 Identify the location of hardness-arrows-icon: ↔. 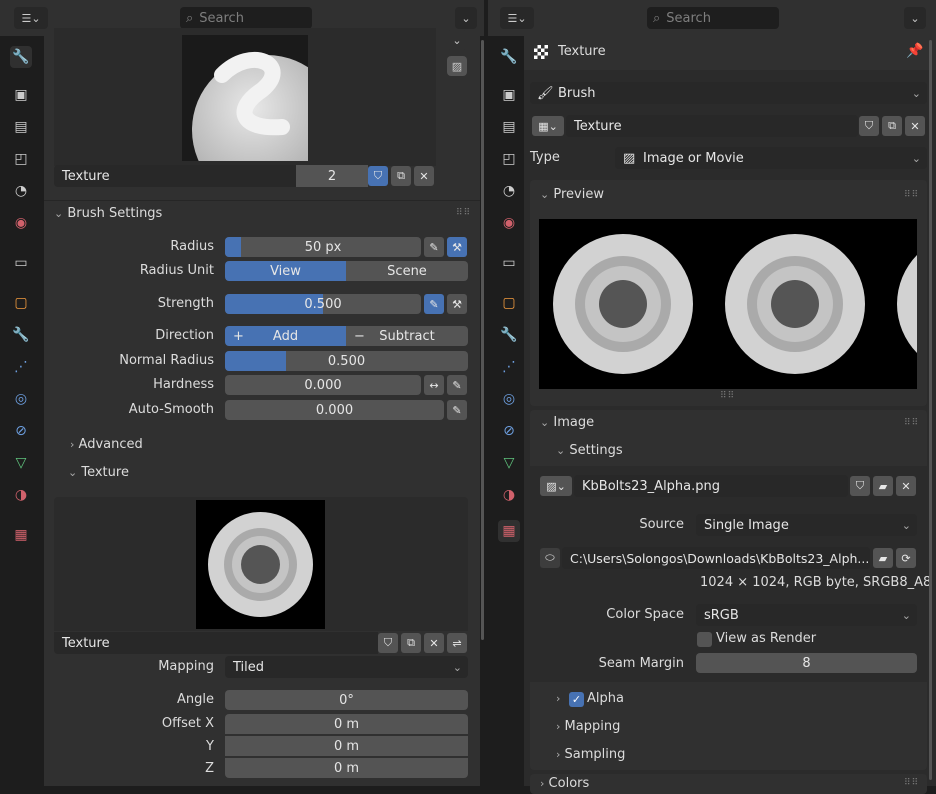
(434, 385).